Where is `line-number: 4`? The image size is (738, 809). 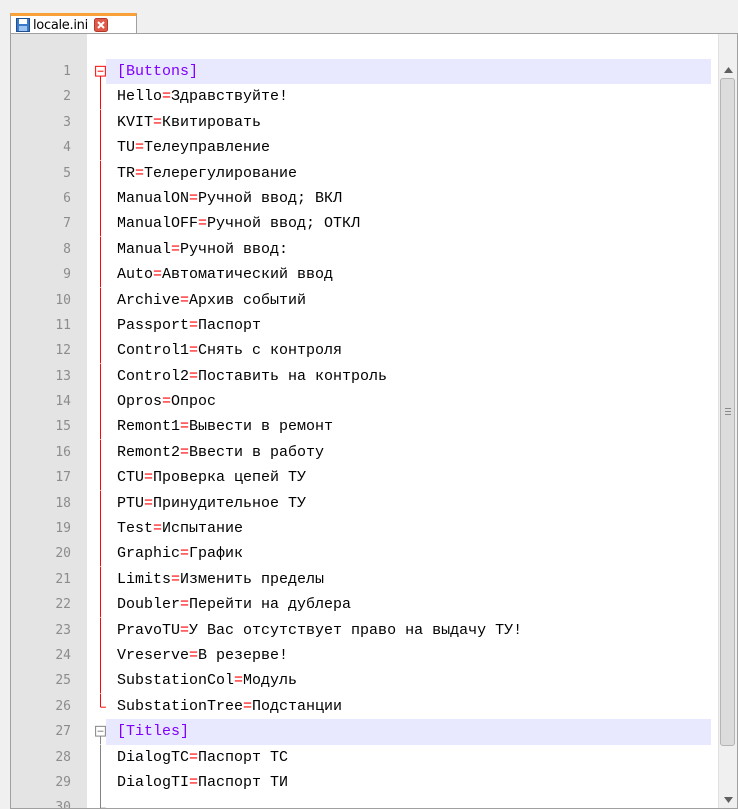
line-number: 4 is located at coordinates (67, 148).